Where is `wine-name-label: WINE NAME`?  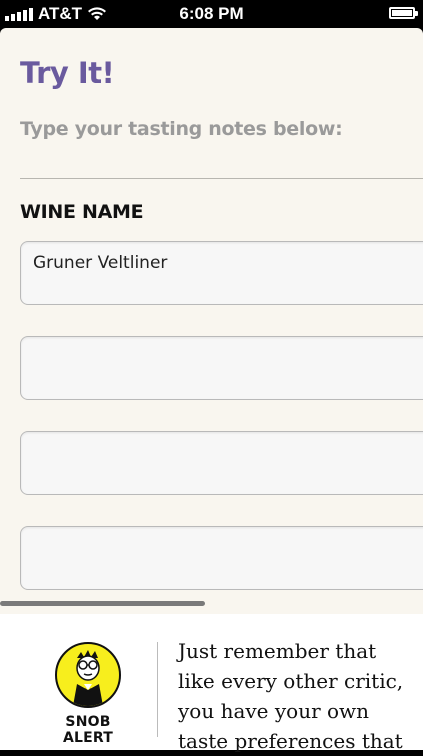 wine-name-label: WINE NAME is located at coordinates (82, 212).